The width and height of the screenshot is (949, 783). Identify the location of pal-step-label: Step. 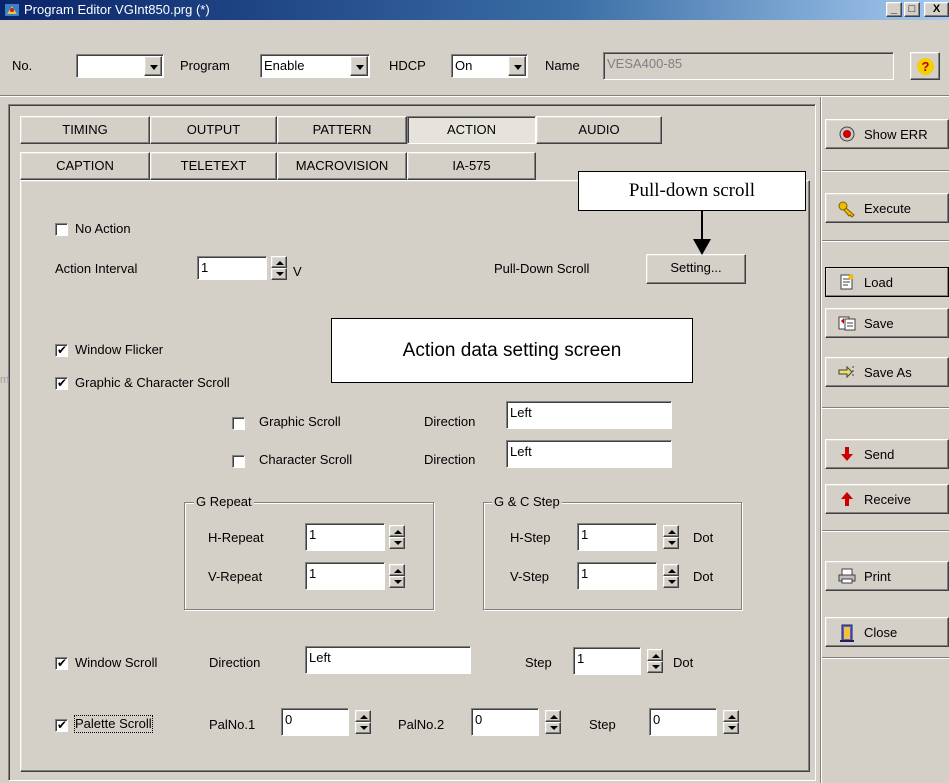
(602, 724).